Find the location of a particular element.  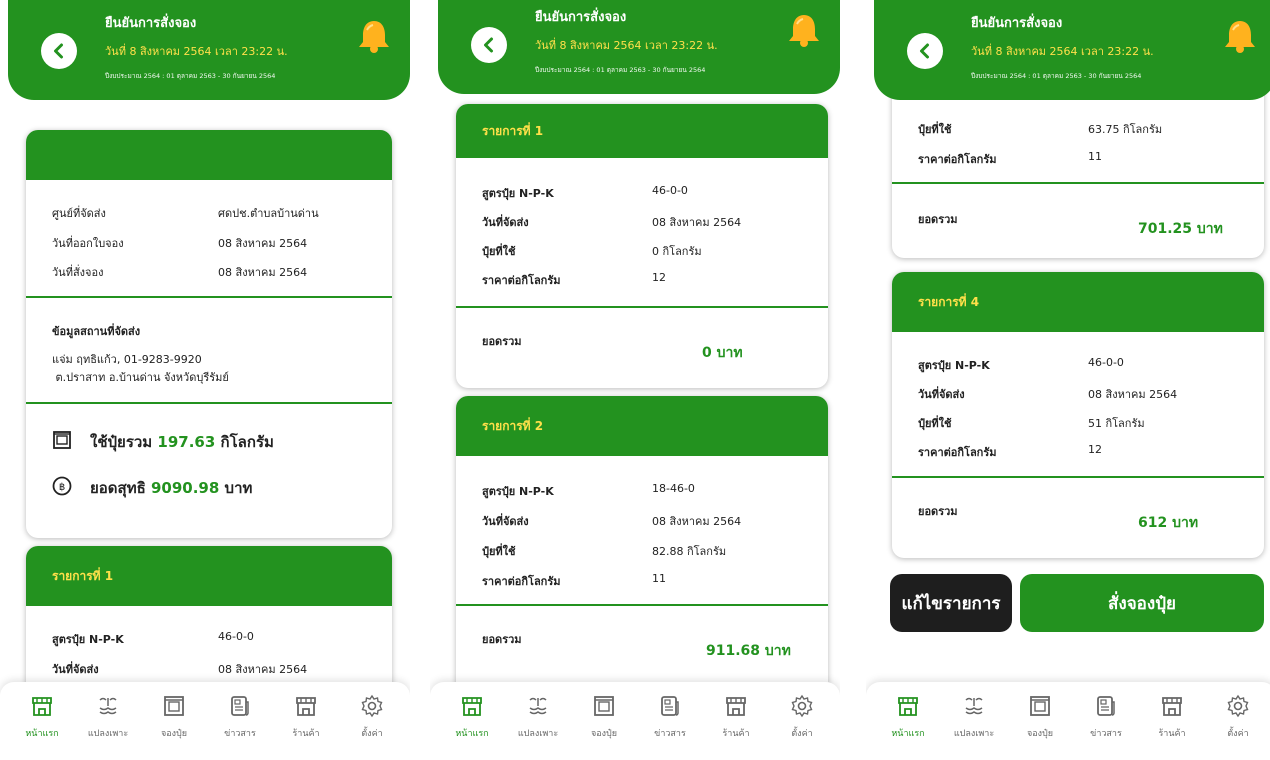

total-value: 701.25 บาท is located at coordinates (1180, 229).